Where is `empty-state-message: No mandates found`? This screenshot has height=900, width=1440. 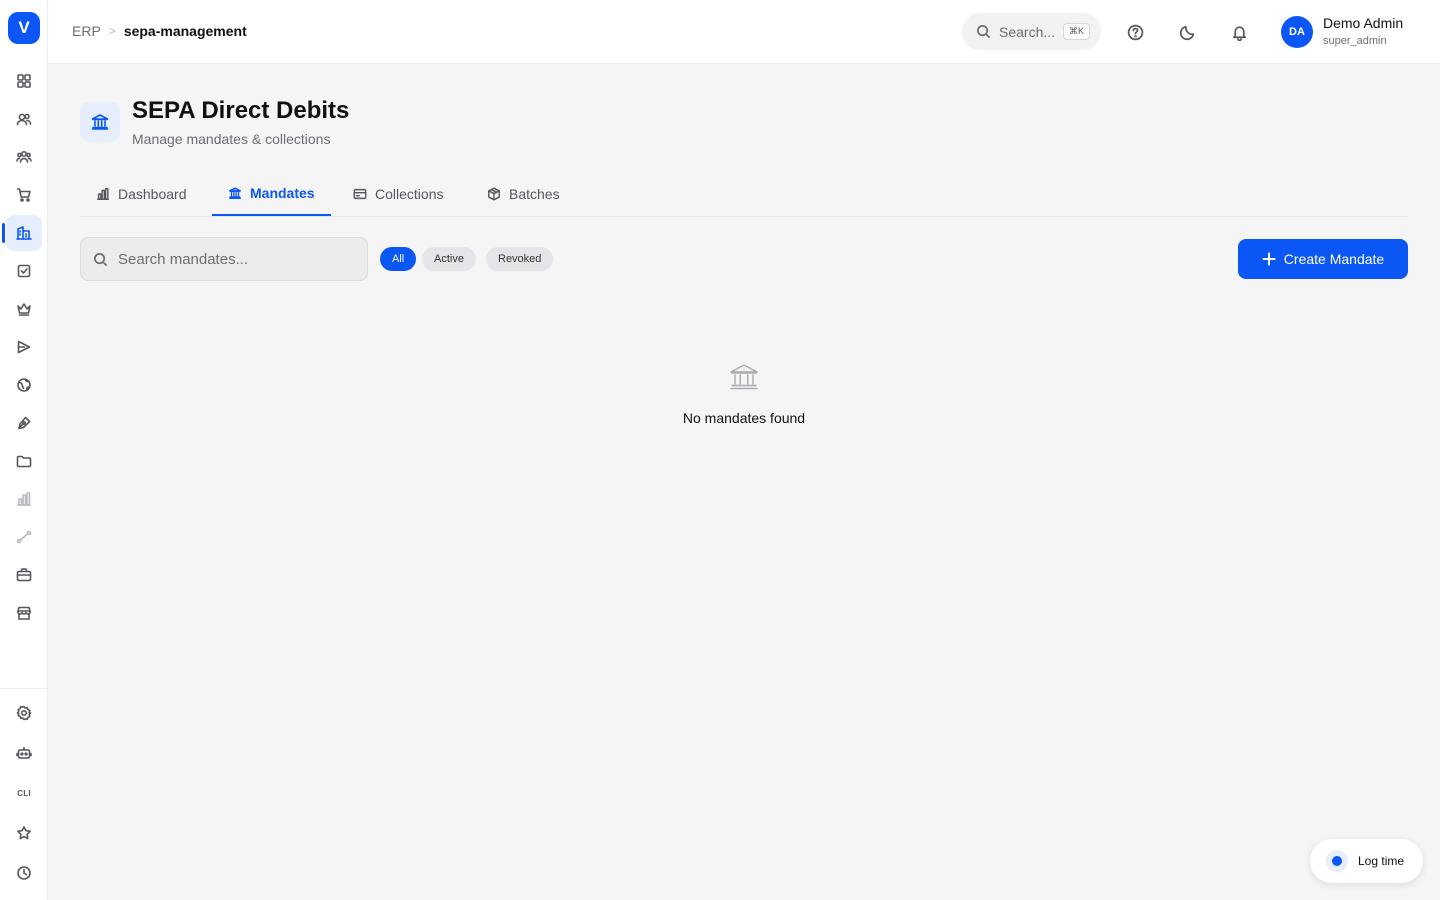 empty-state-message: No mandates found is located at coordinates (744, 418).